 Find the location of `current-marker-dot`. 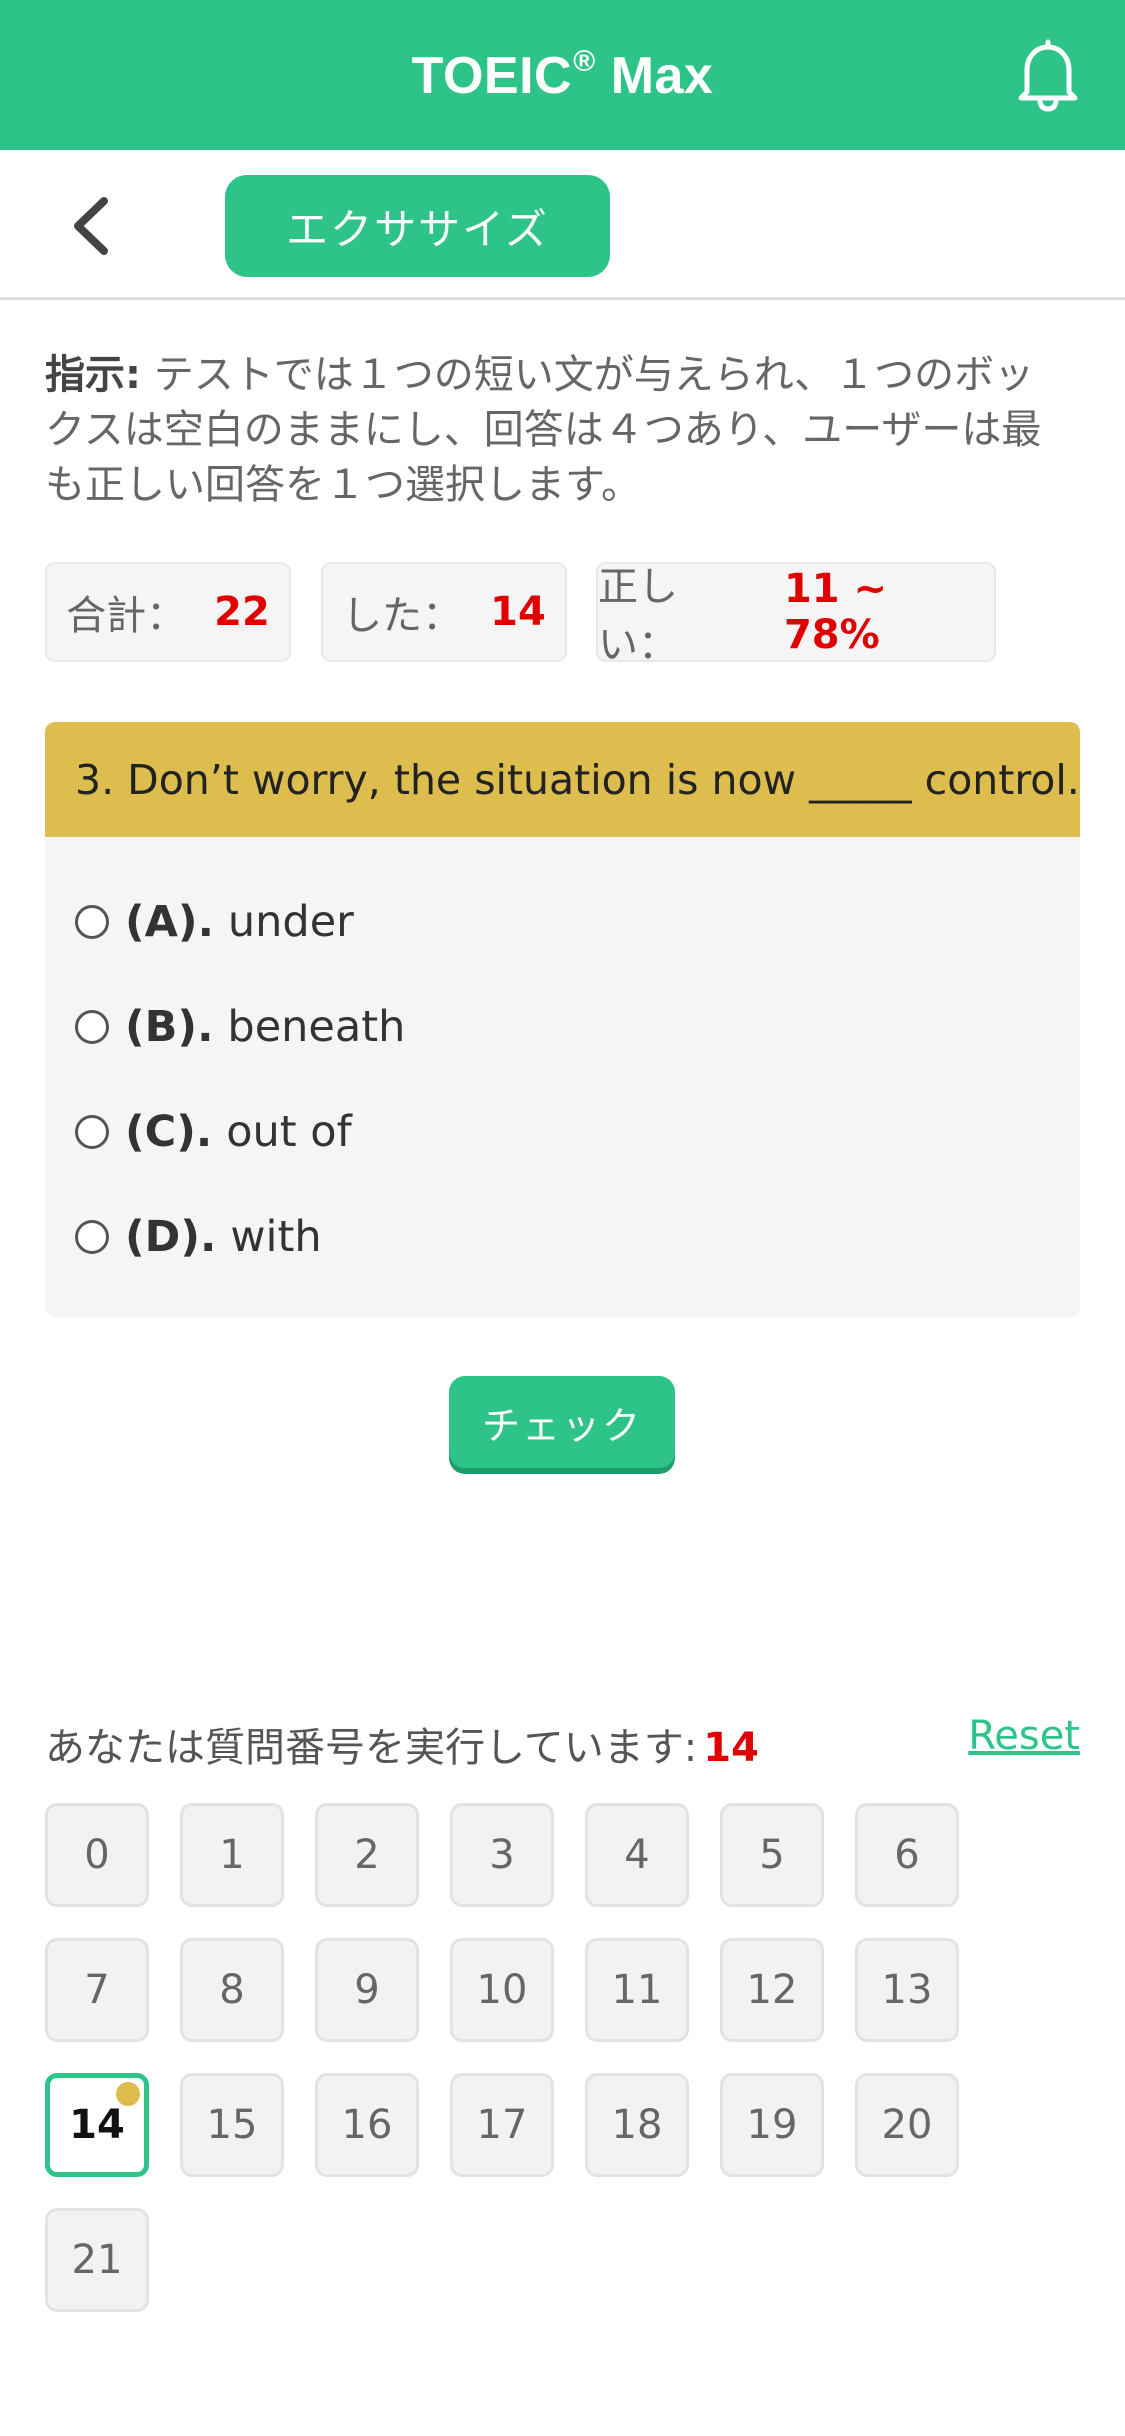

current-marker-dot is located at coordinates (128, 2094).